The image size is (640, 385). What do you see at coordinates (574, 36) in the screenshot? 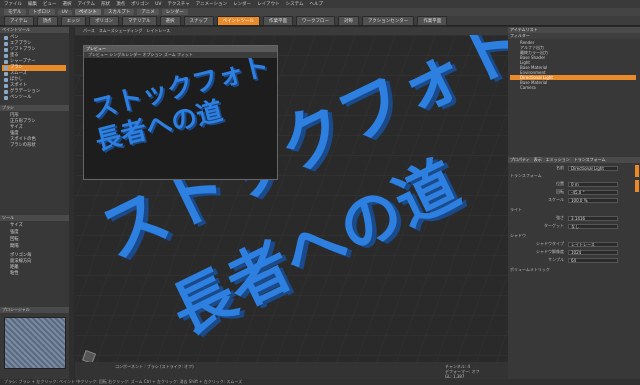
I see `filter-row: フィルター` at bounding box center [574, 36].